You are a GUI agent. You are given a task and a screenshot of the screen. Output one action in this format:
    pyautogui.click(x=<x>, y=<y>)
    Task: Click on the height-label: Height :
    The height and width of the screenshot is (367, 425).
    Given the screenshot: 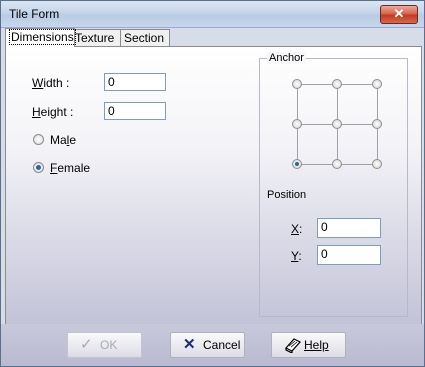 What is the action you would take?
    pyautogui.click(x=53, y=112)
    